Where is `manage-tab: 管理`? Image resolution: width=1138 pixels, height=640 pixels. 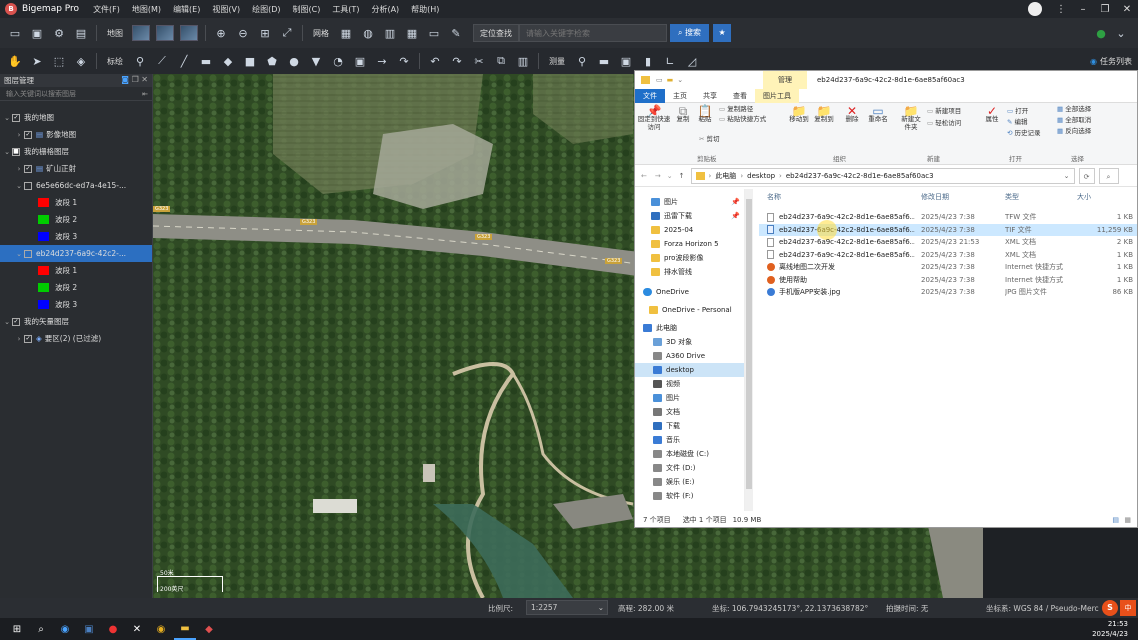
manage-tab: 管理 is located at coordinates (785, 80).